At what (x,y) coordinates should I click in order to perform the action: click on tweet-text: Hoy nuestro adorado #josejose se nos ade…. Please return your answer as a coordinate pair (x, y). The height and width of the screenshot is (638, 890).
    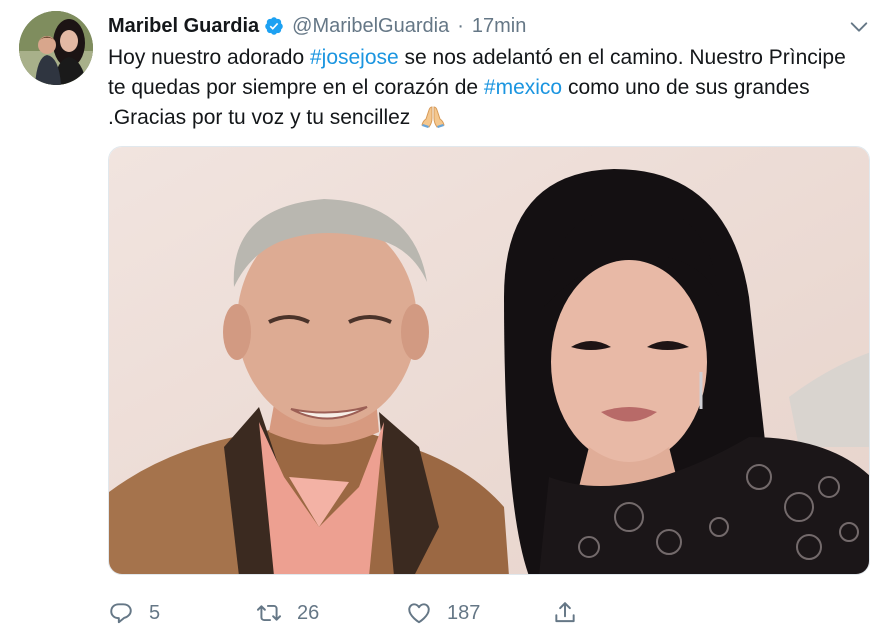
    Looking at the image, I should click on (488, 88).